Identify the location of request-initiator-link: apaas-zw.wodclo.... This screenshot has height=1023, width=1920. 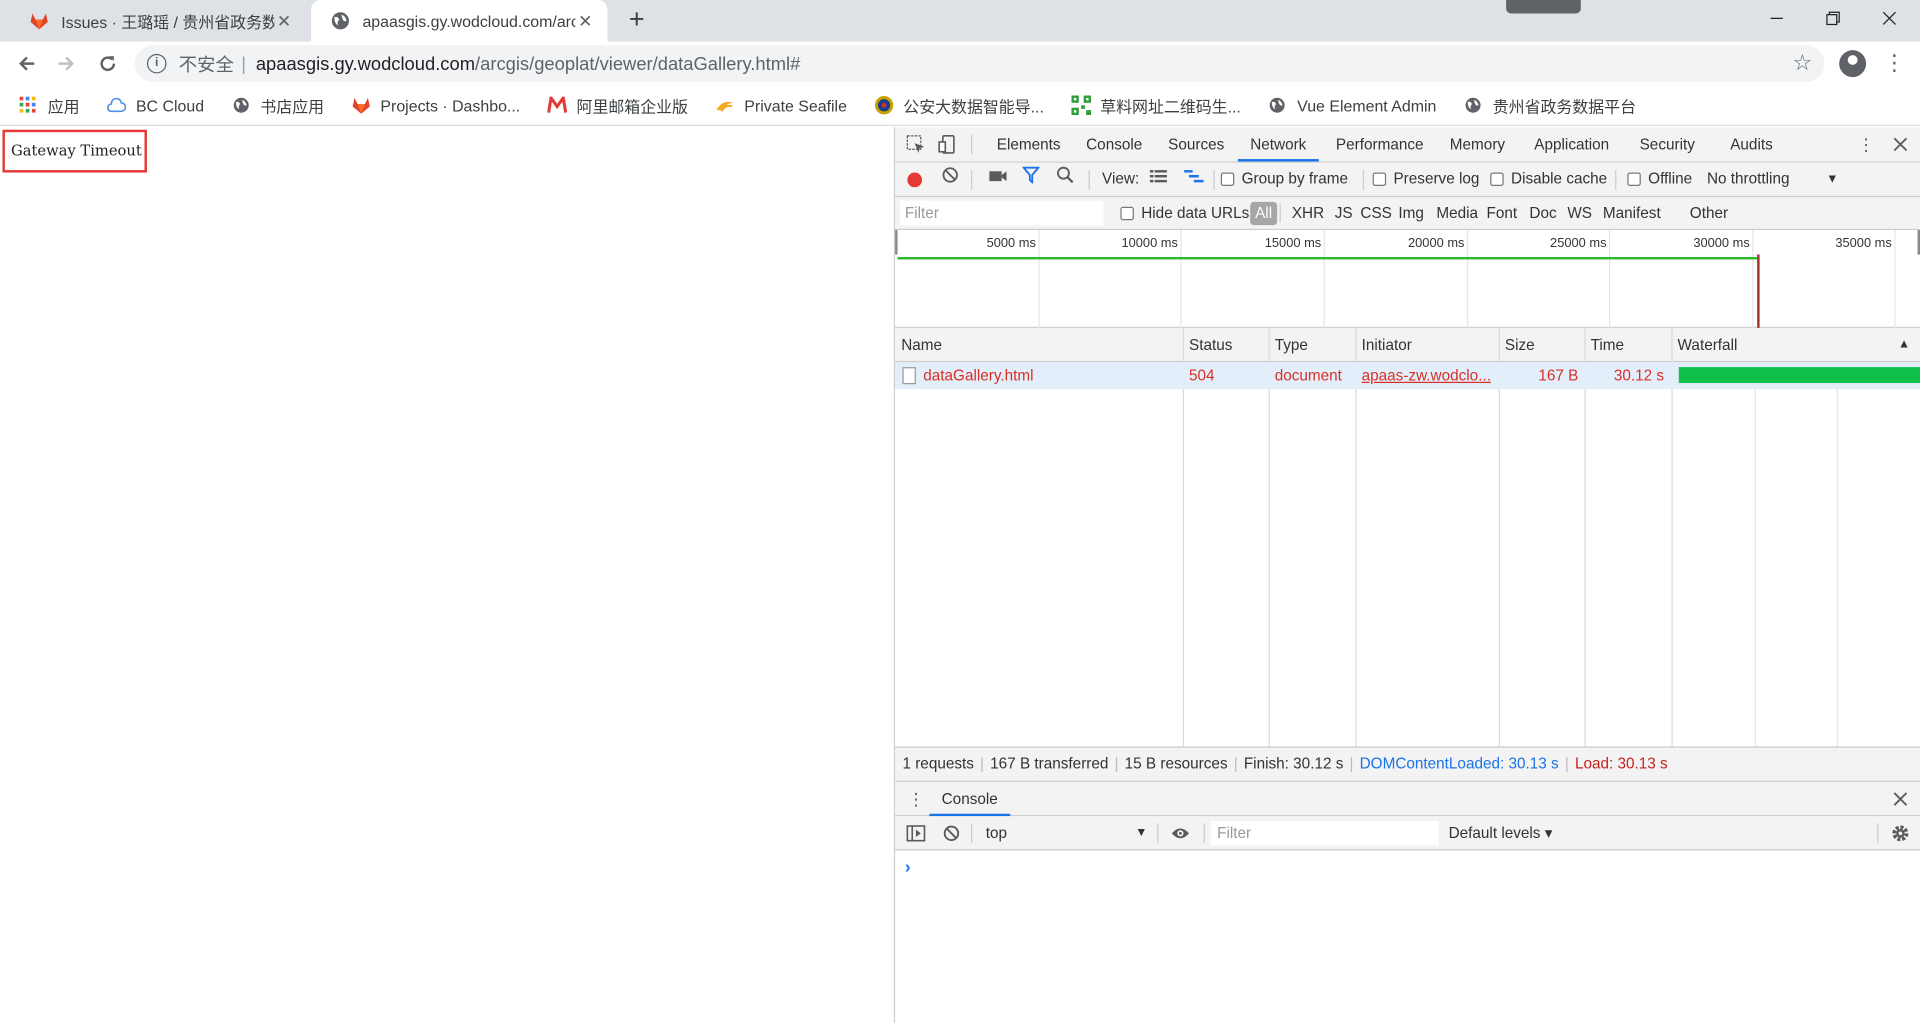
(1427, 375).